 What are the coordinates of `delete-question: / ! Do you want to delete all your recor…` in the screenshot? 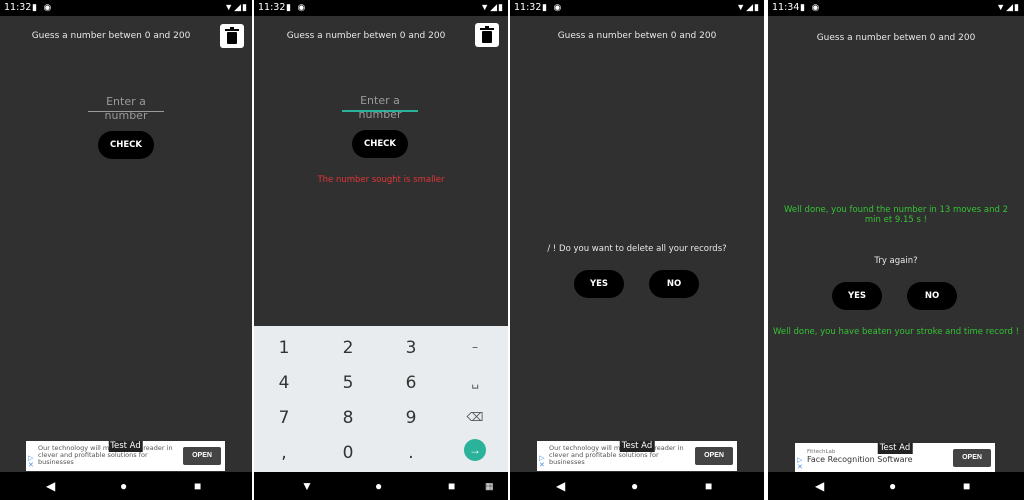 It's located at (637, 249).